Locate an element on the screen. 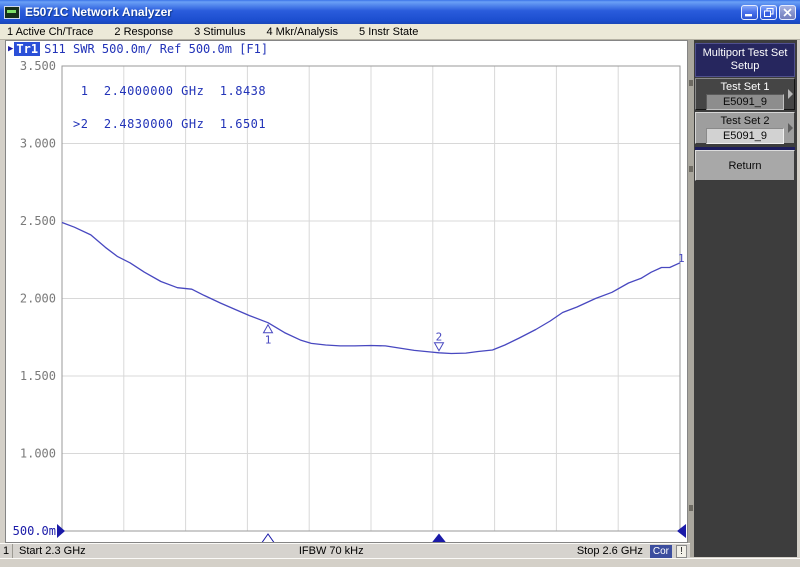  trace-end-label: 1 is located at coordinates (681, 258).